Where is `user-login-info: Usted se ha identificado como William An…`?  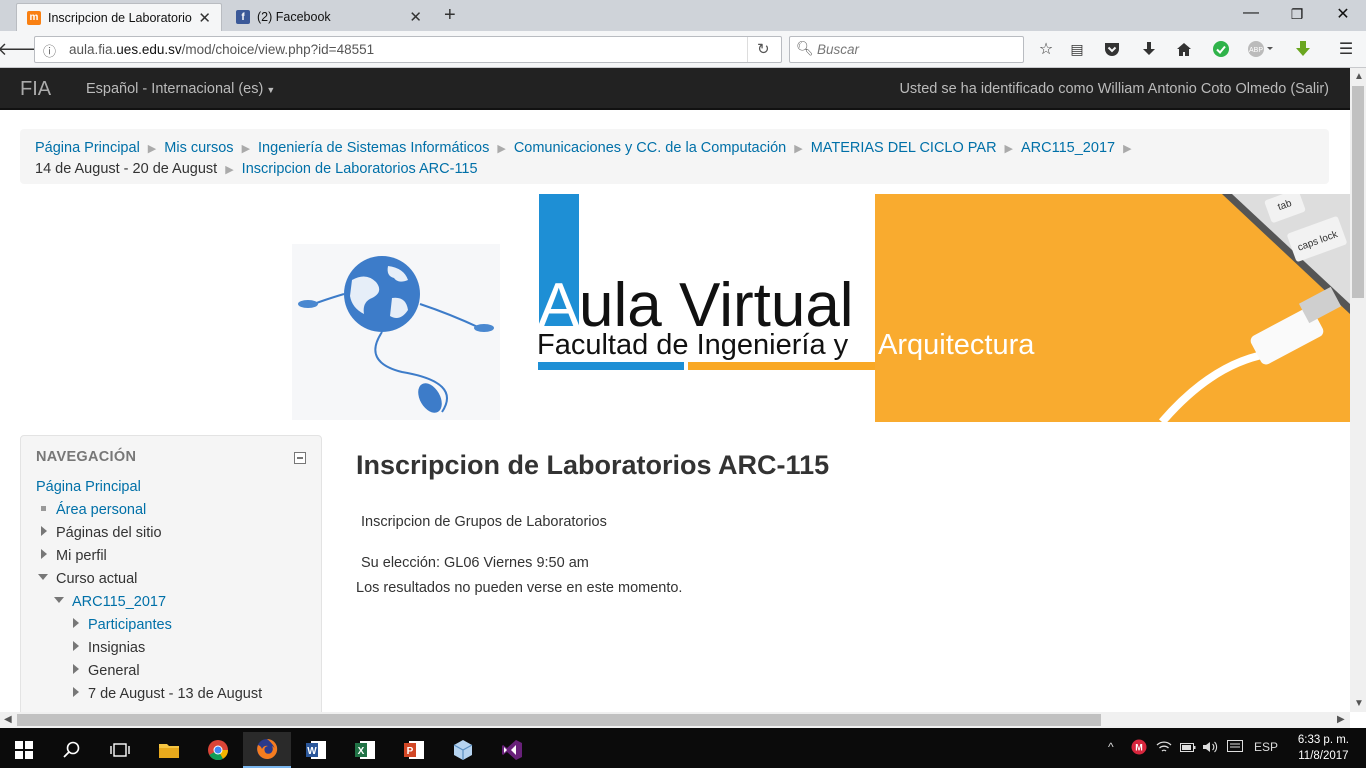 user-login-info: Usted se ha identificado como William An… is located at coordinates (1114, 89).